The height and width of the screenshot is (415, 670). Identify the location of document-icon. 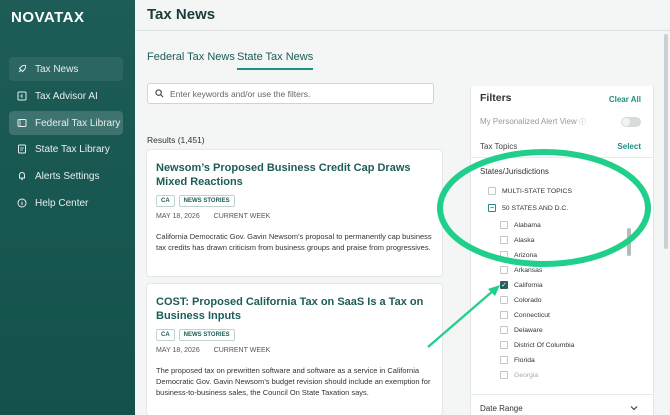
(22, 149).